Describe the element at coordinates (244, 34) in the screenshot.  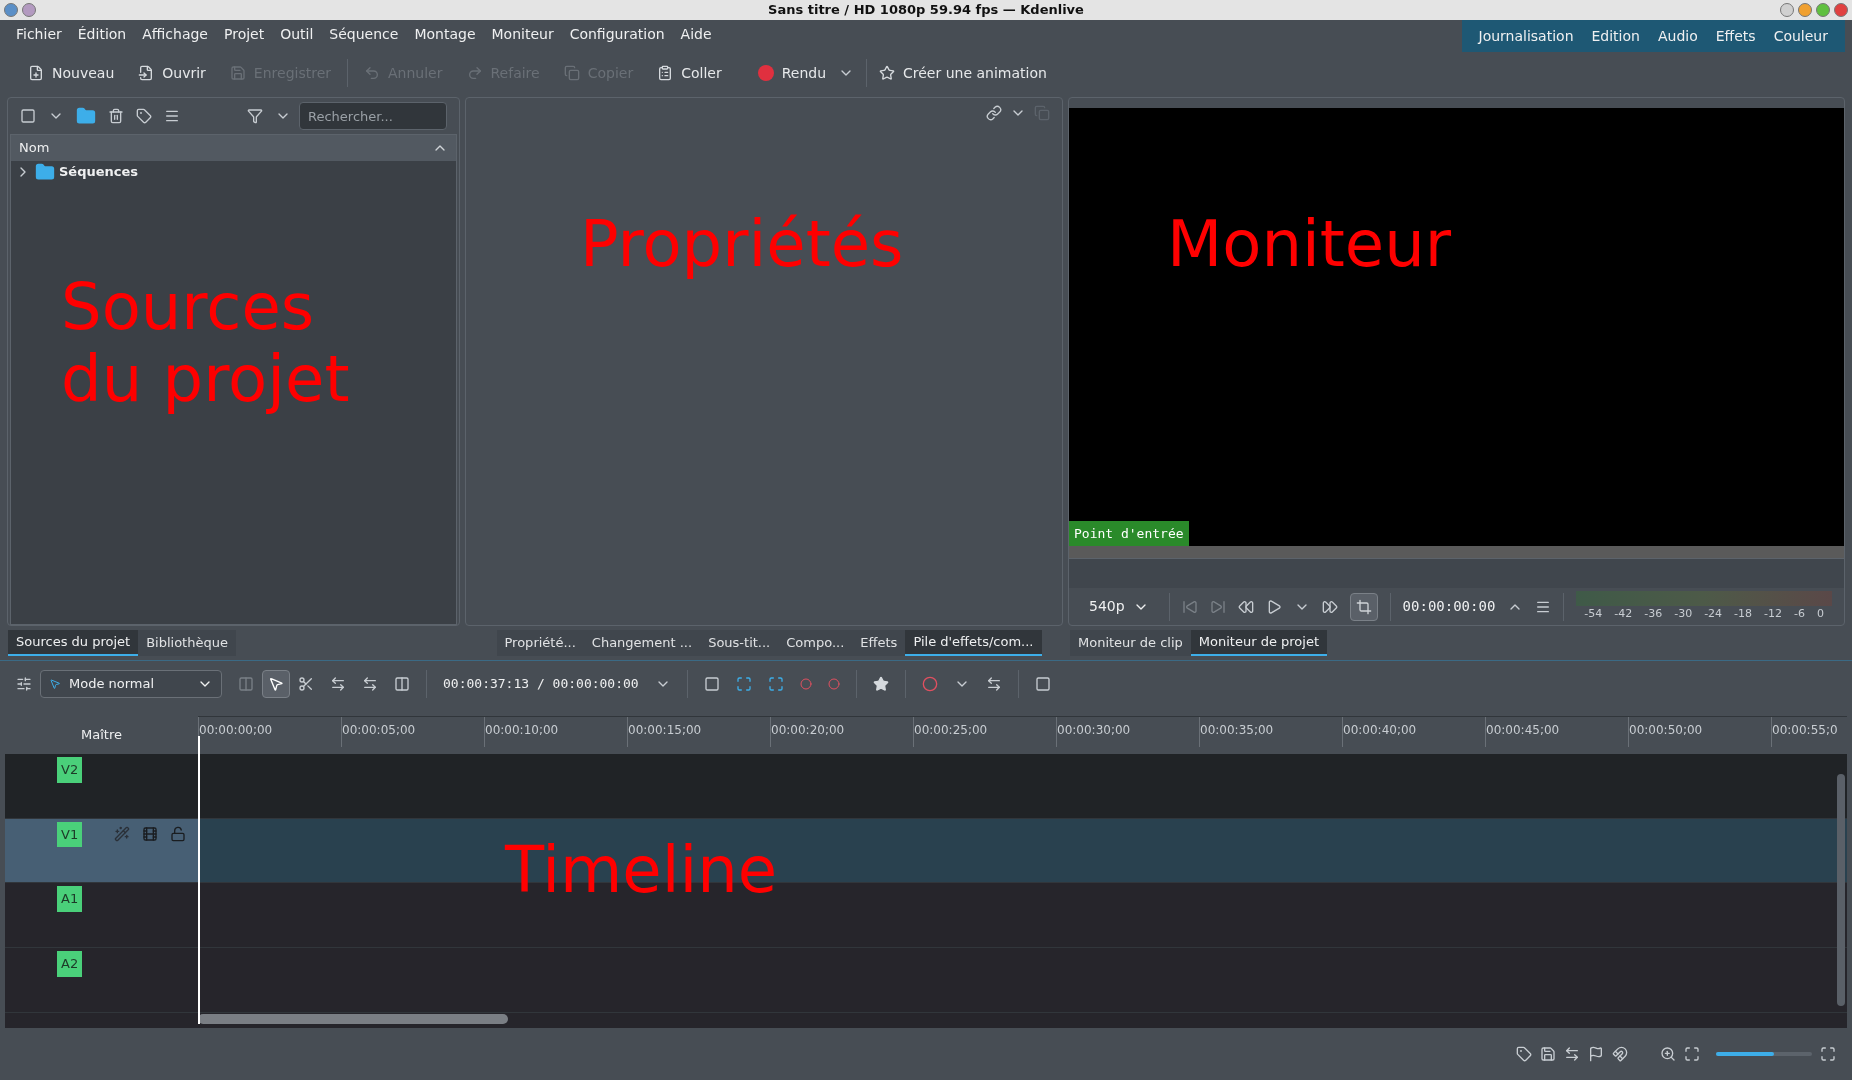
I see `menu-item: Projet` at that location.